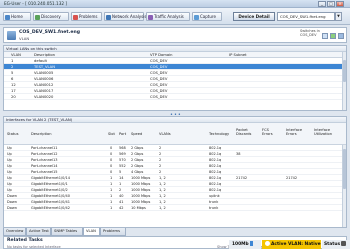 This screenshot has height=249, width=350. Describe the element at coordinates (322, 4) in the screenshot. I see `minimize-button: _` at that location.